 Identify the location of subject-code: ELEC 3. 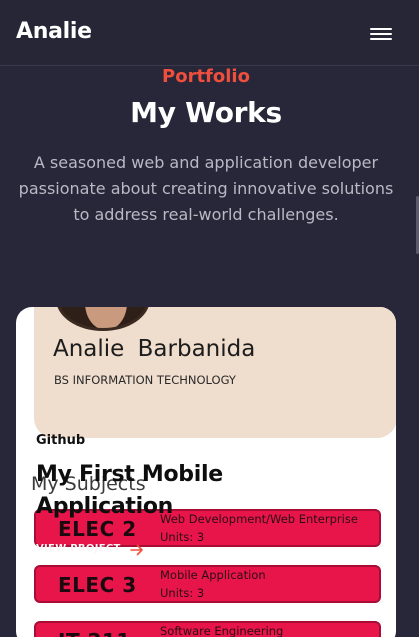
(97, 585).